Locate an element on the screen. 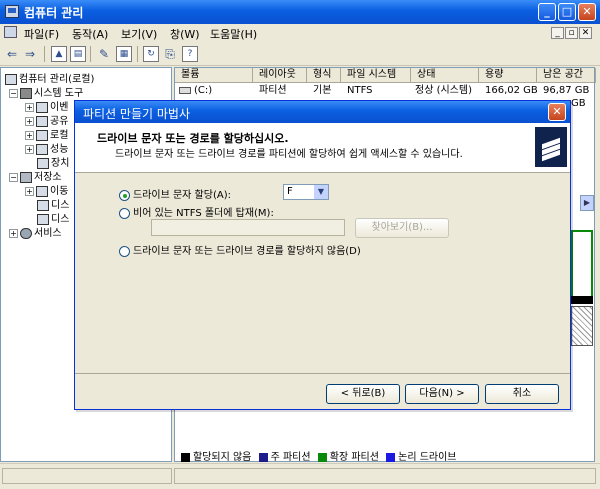  event-viewer-icon is located at coordinates (42, 107).